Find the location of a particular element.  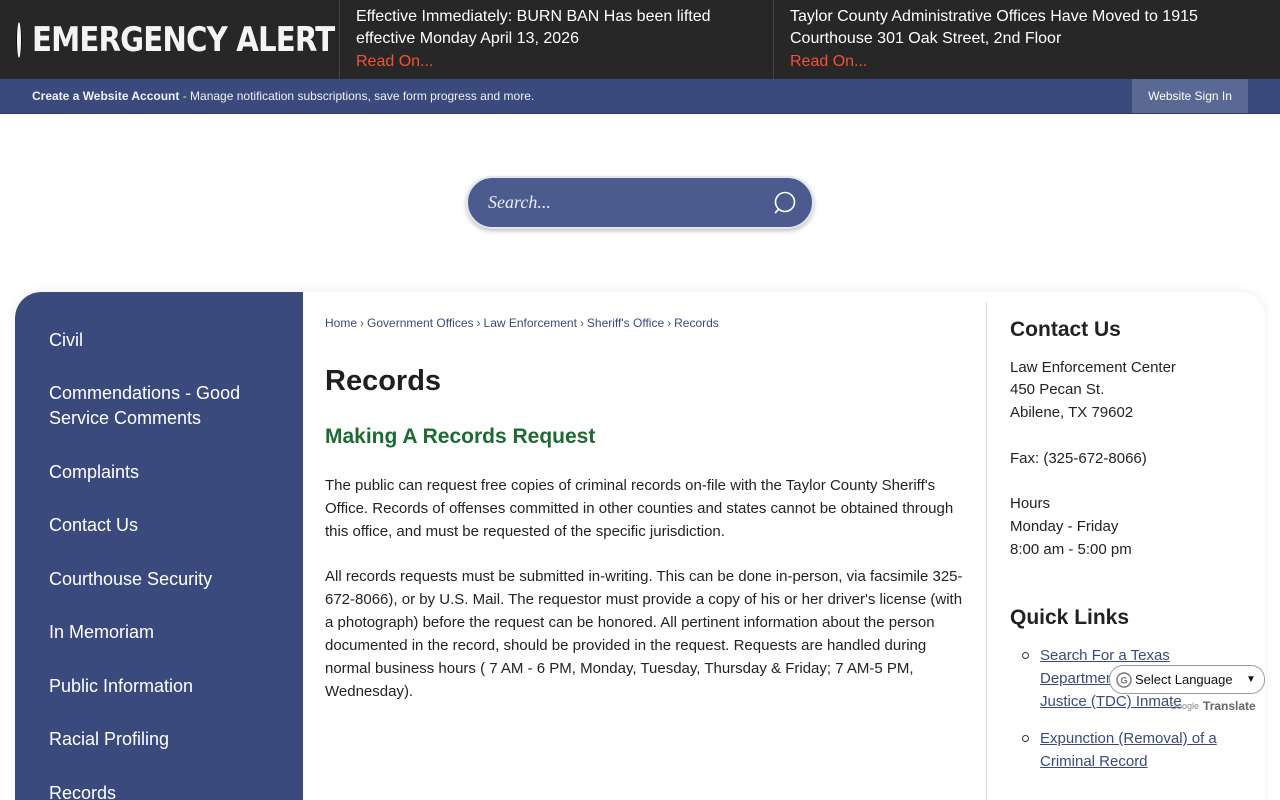

quick-links-heading: Quick Links is located at coordinates (1070, 617).